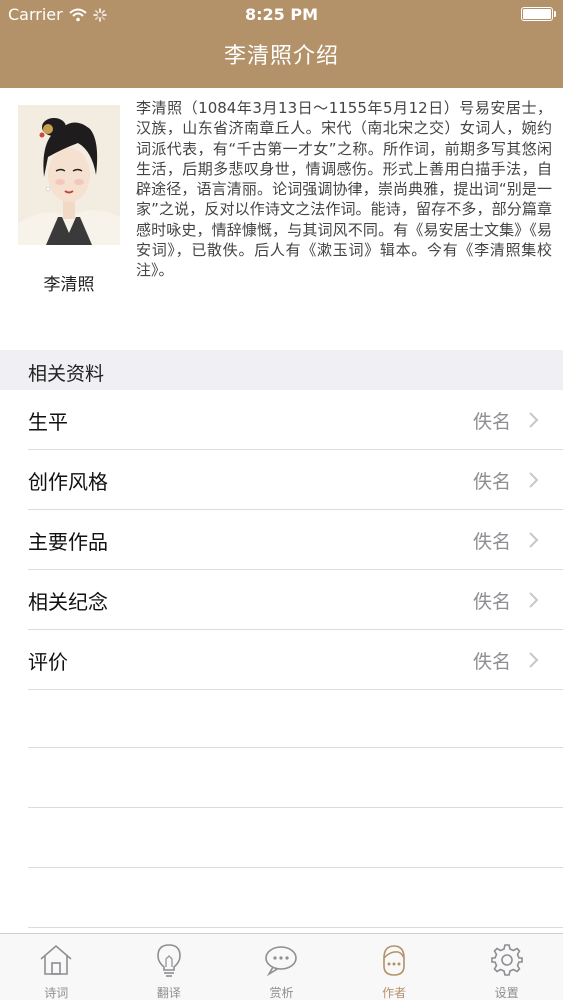 The width and height of the screenshot is (563, 1000). I want to click on list-item-works: 主要作品 佚名, so click(295, 540).